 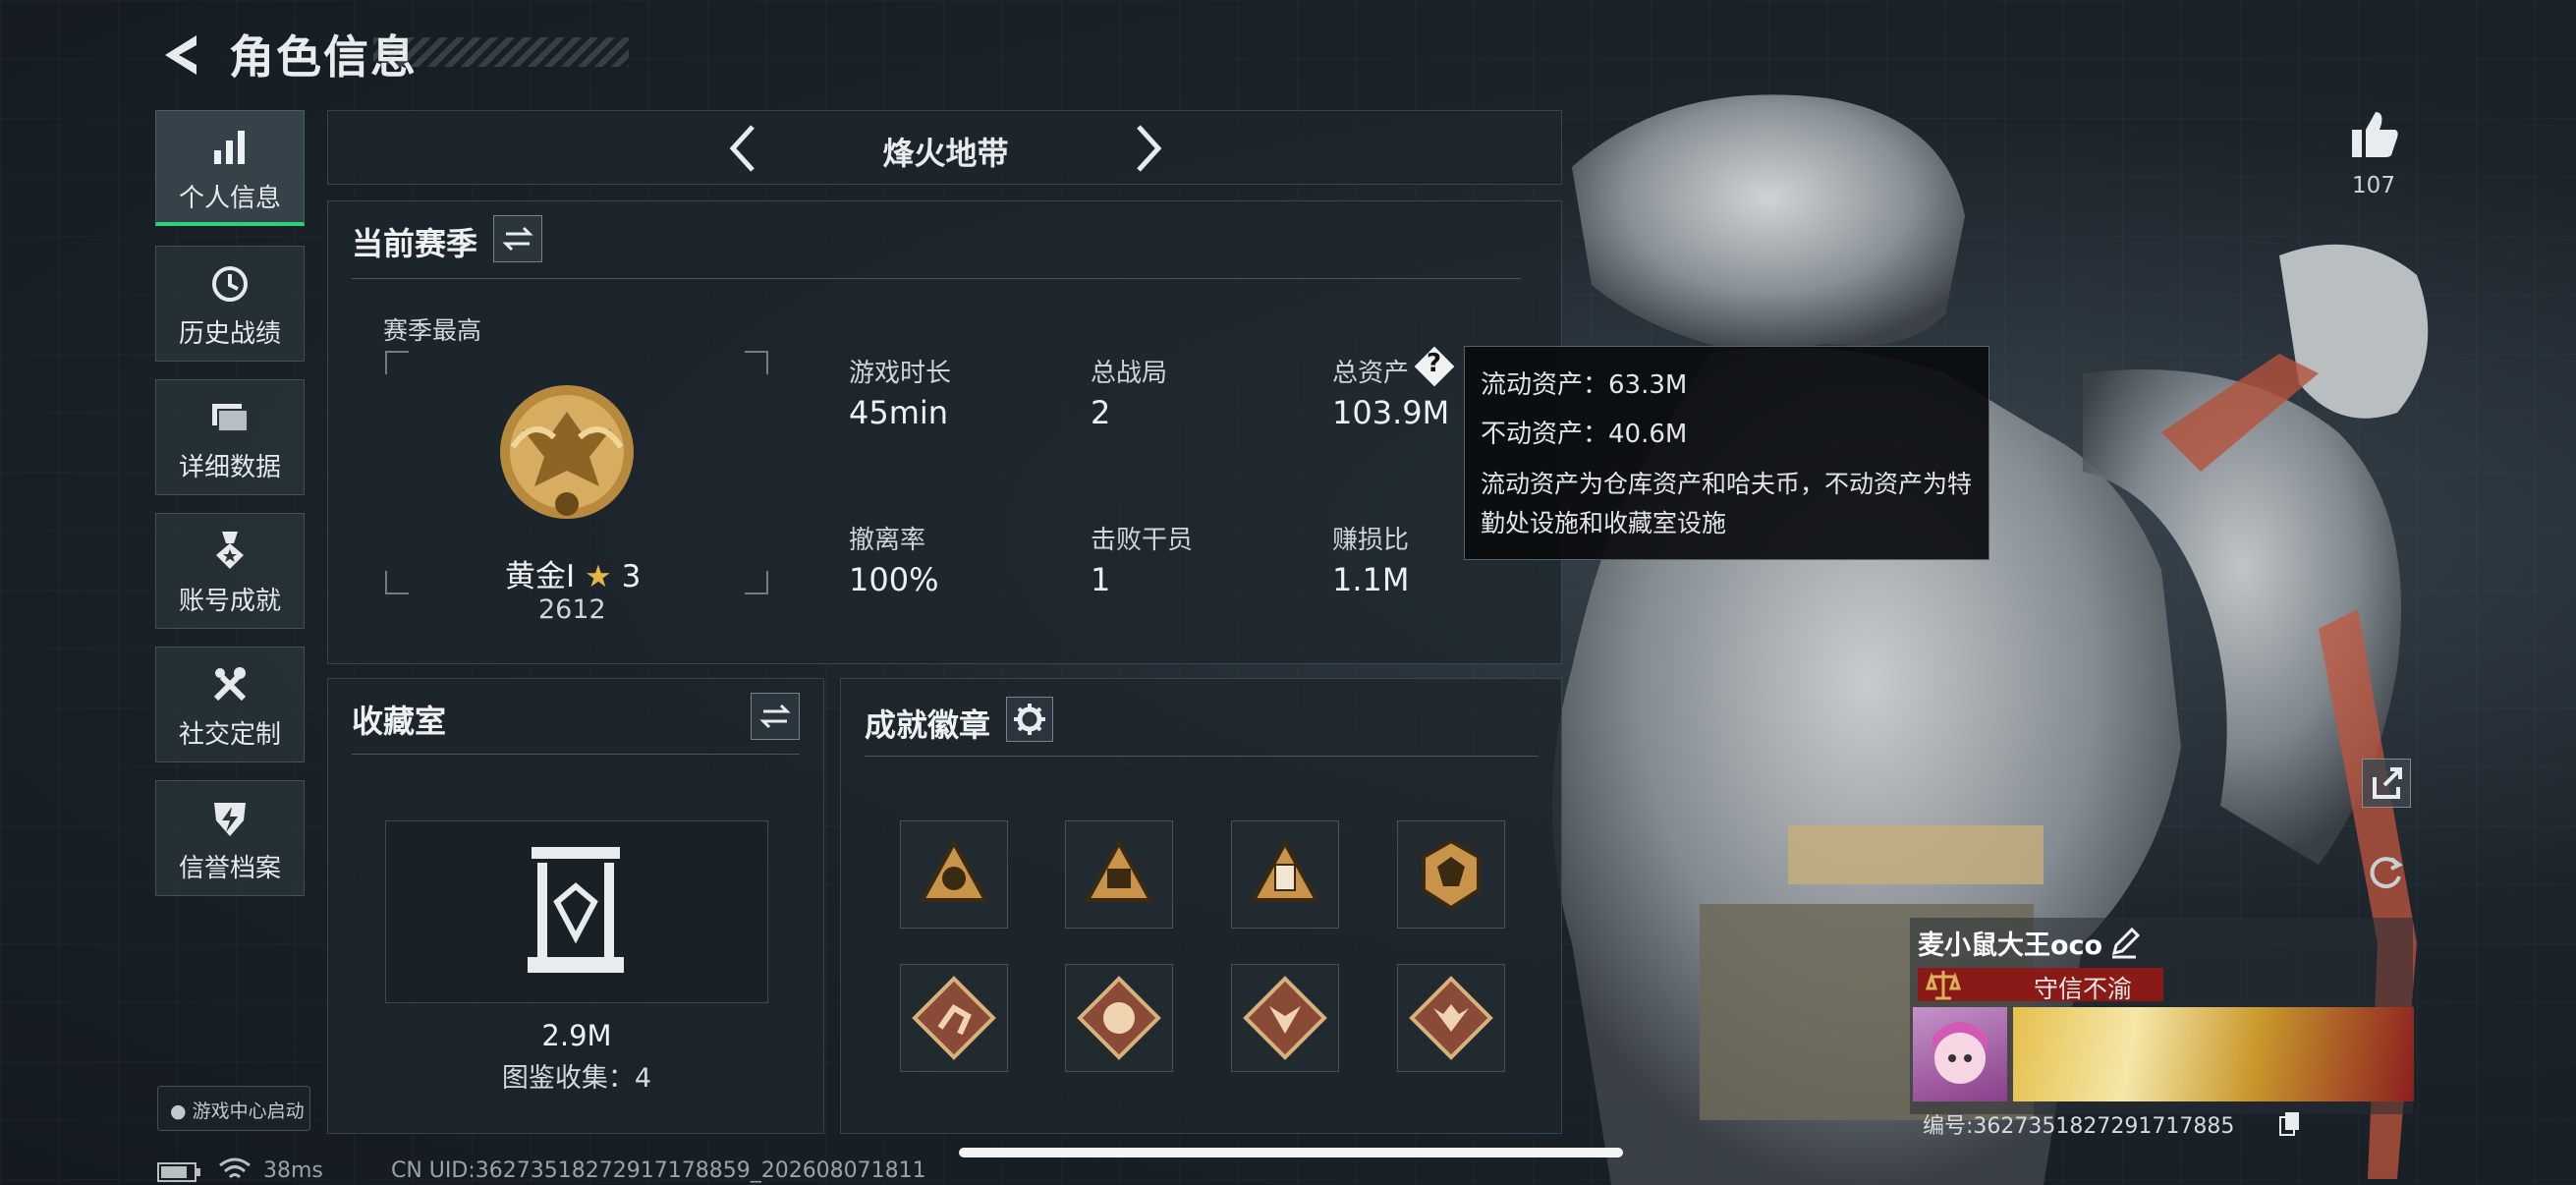 What do you see at coordinates (178, 1111) in the screenshot?
I see `game-center-icon: ●` at bounding box center [178, 1111].